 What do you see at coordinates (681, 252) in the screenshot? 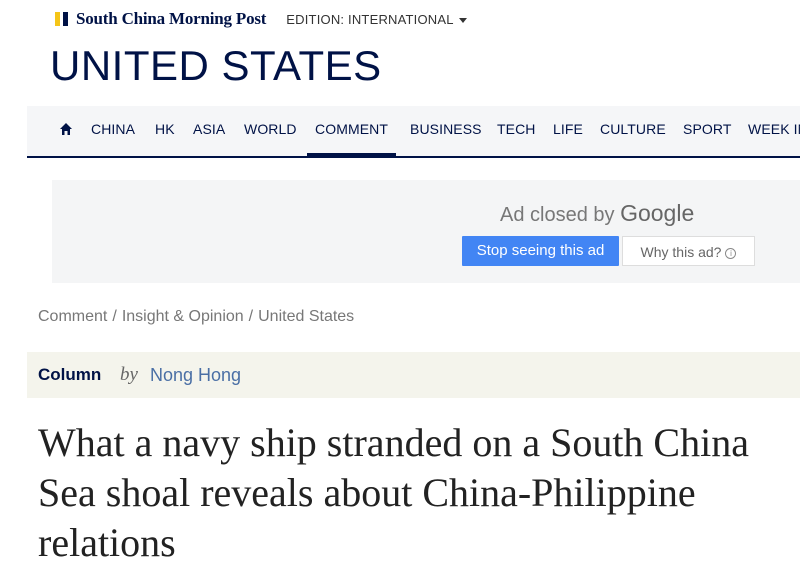
I see `why-this-ad-label: Why this ad?` at bounding box center [681, 252].